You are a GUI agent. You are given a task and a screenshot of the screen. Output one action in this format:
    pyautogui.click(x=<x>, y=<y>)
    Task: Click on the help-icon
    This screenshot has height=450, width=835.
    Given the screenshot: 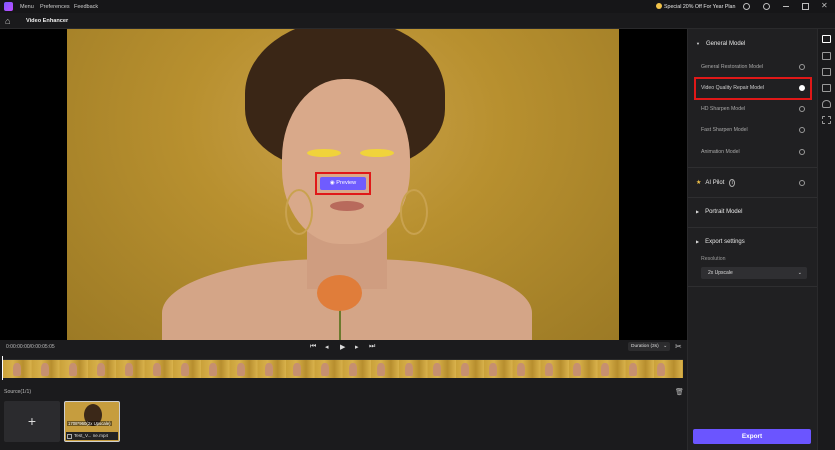 What is the action you would take?
    pyautogui.click(x=766, y=6)
    